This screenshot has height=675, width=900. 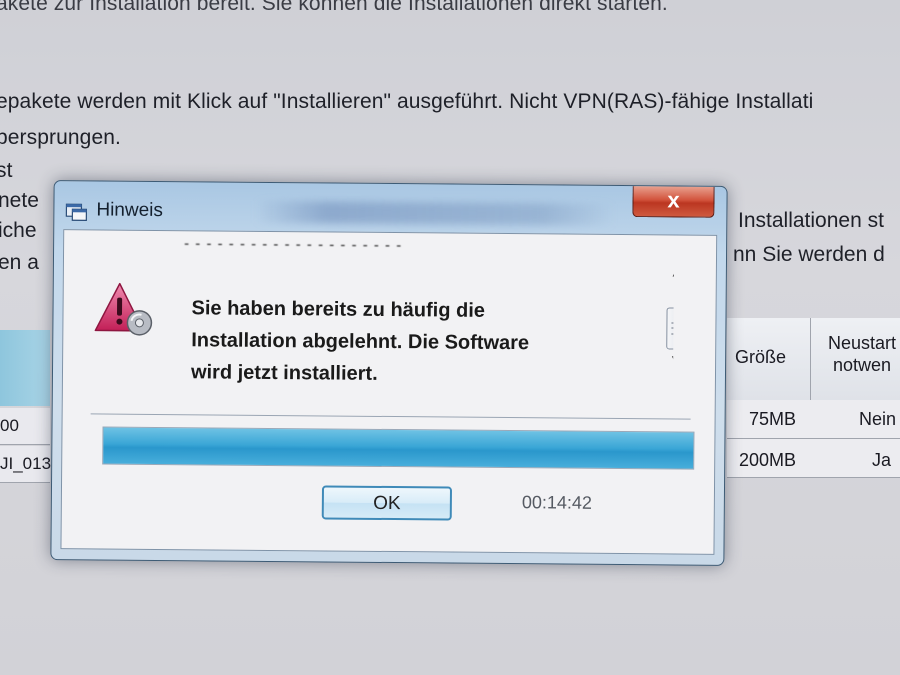 I want to click on close-button: x, so click(x=673, y=202).